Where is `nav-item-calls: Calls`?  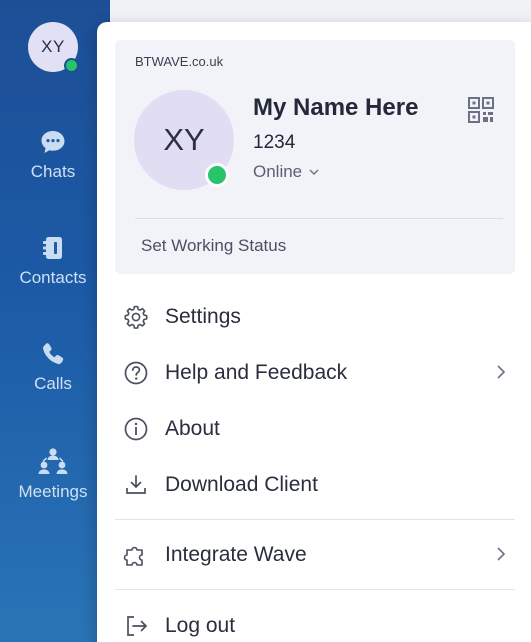
nav-item-calls: Calls is located at coordinates (53, 367).